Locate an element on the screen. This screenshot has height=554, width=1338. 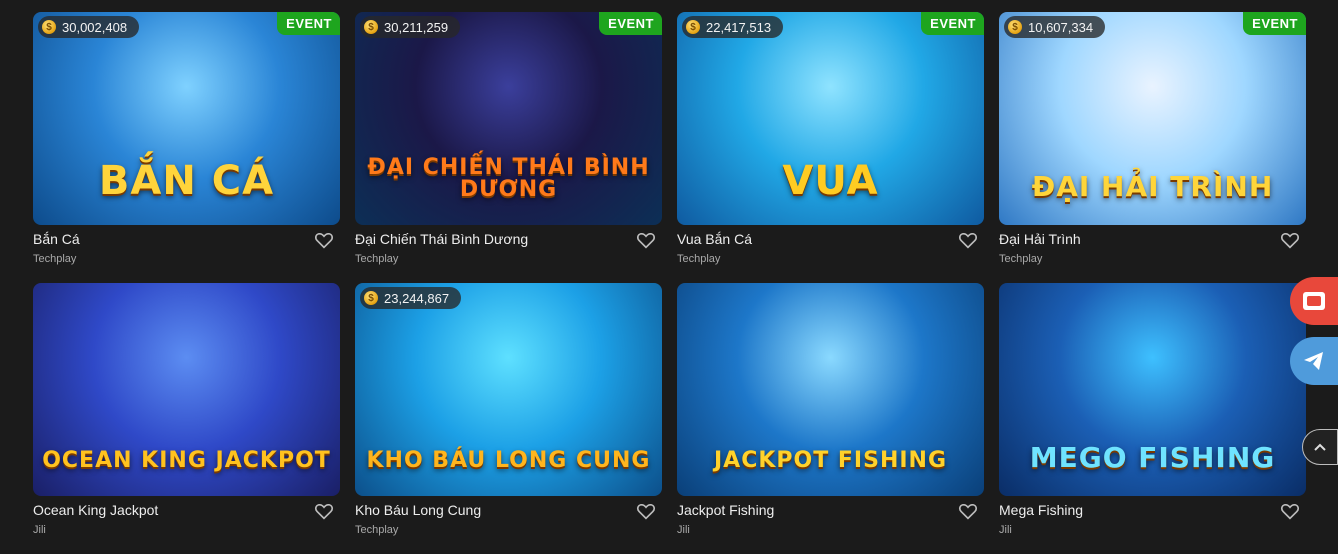
game-meta: Ocean King Jackpot Jili is located at coordinates (186, 525).